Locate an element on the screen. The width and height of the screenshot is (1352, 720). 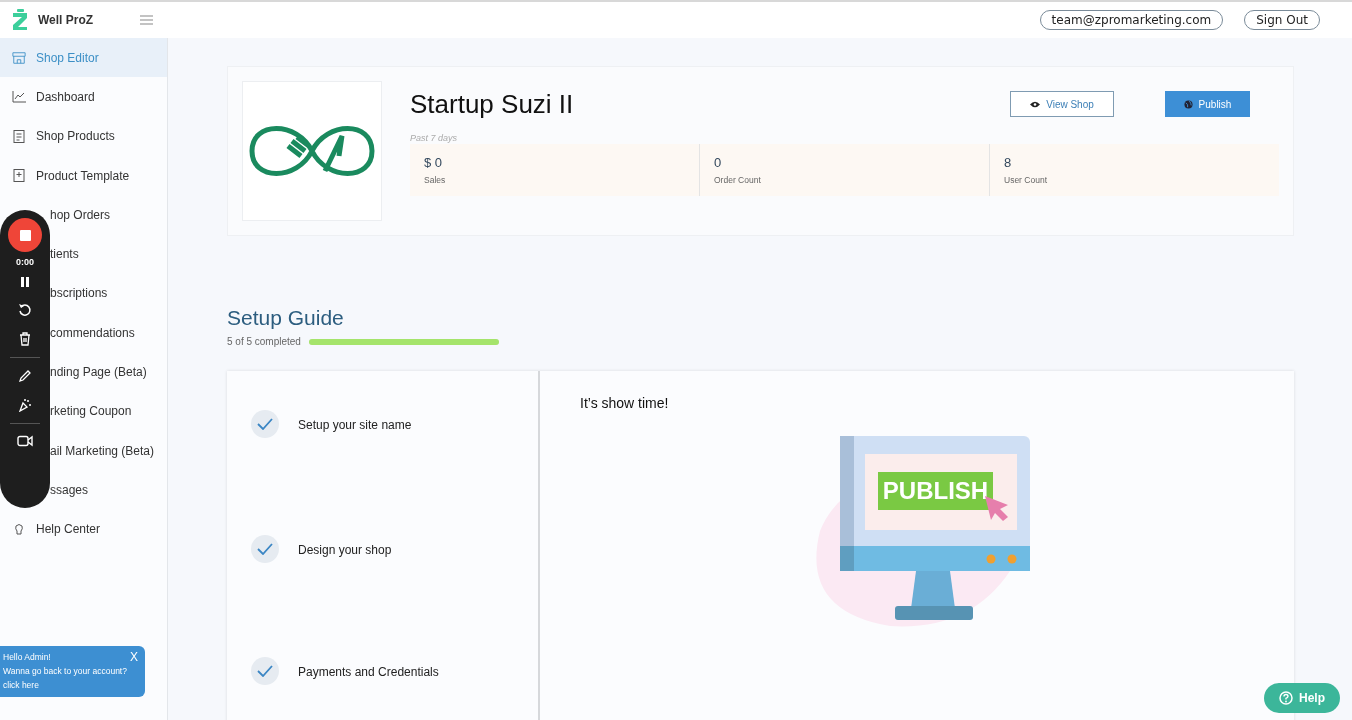
account-email-button: team@zpromarketing.com is located at coordinates (1131, 20).